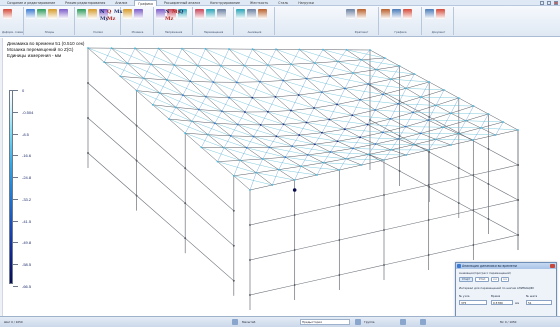  I want to click on dialog-close-icon, so click(552, 266).